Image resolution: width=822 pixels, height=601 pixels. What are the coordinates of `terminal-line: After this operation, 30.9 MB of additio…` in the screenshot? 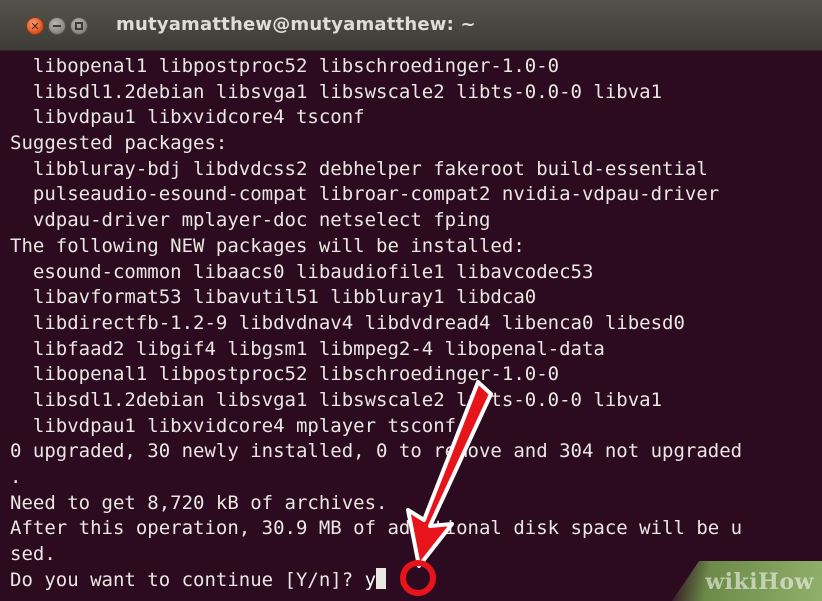 It's located at (376, 528).